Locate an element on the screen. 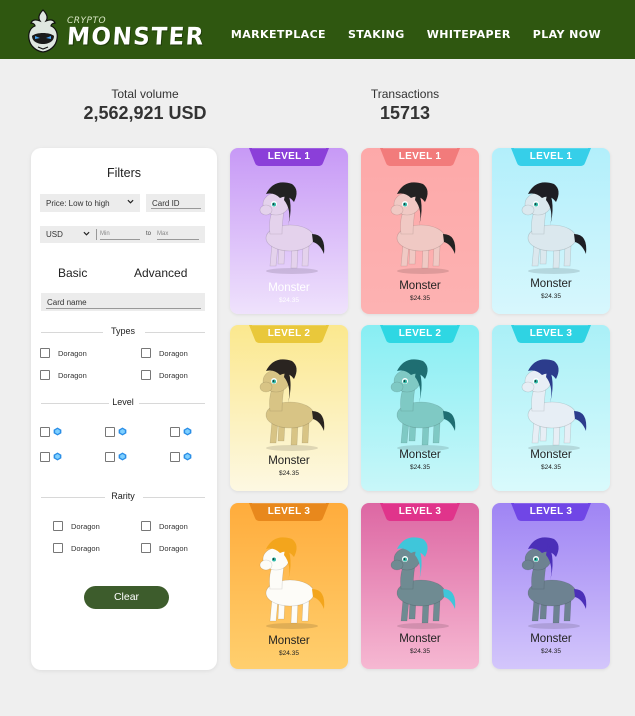  transactions-value: 15713 is located at coordinates (405, 113).